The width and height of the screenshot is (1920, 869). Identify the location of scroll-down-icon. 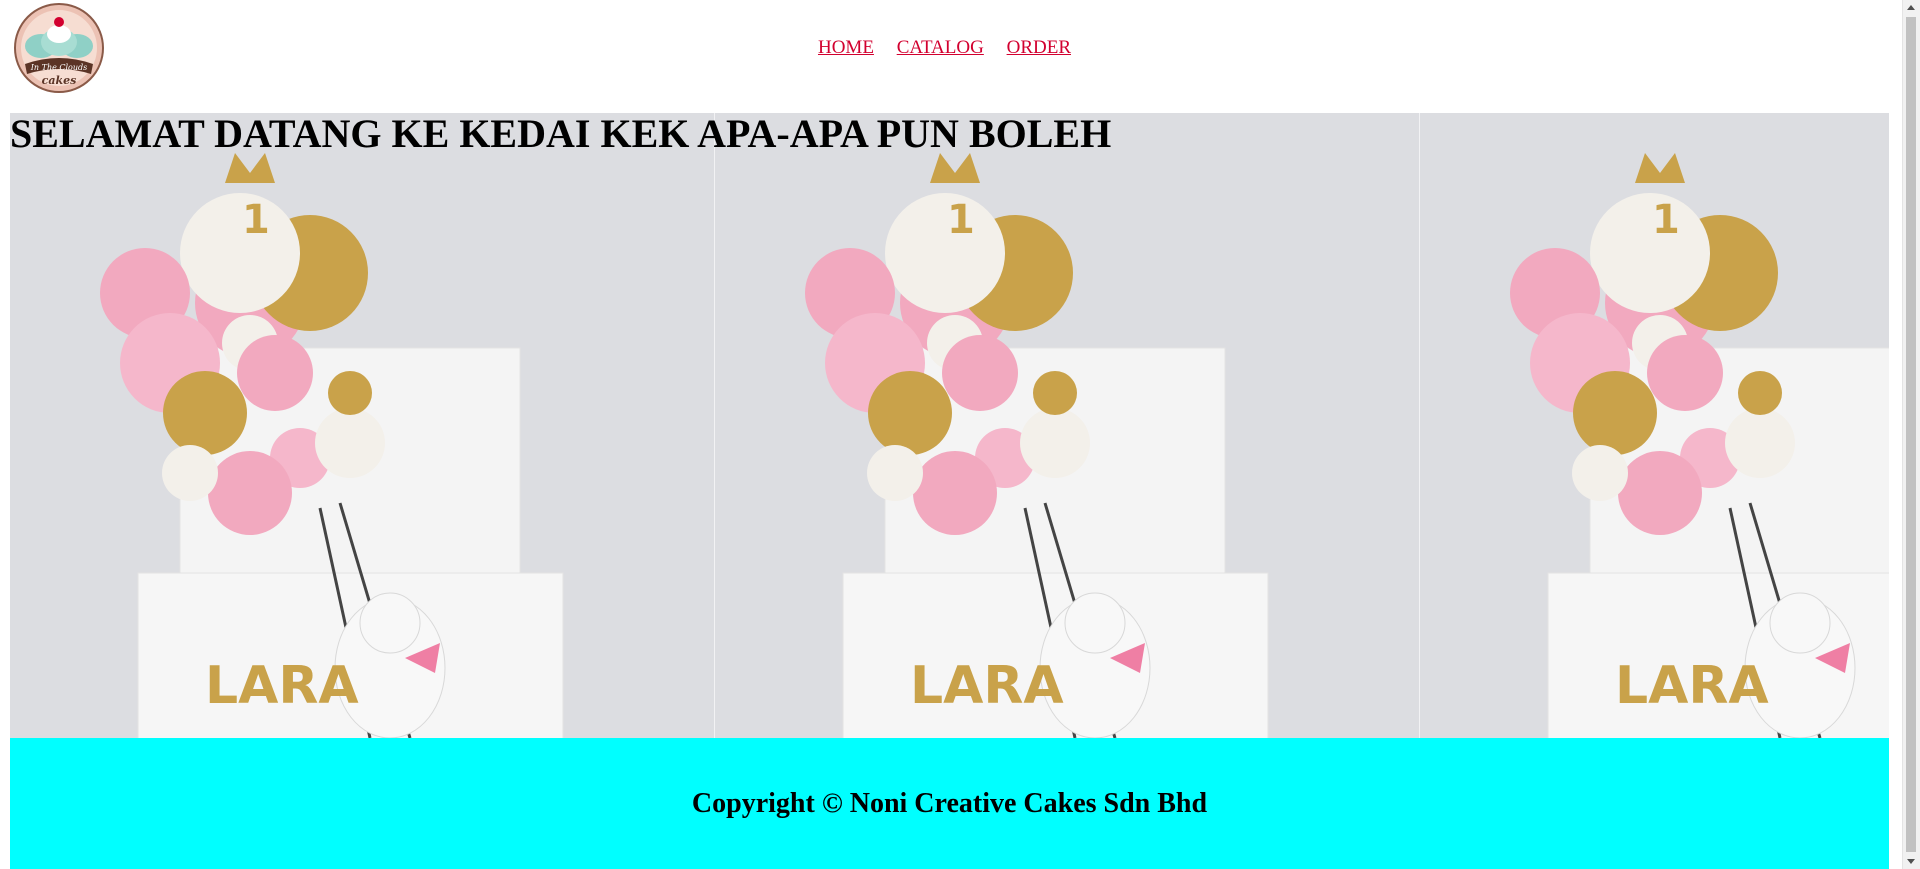
(1911, 861).